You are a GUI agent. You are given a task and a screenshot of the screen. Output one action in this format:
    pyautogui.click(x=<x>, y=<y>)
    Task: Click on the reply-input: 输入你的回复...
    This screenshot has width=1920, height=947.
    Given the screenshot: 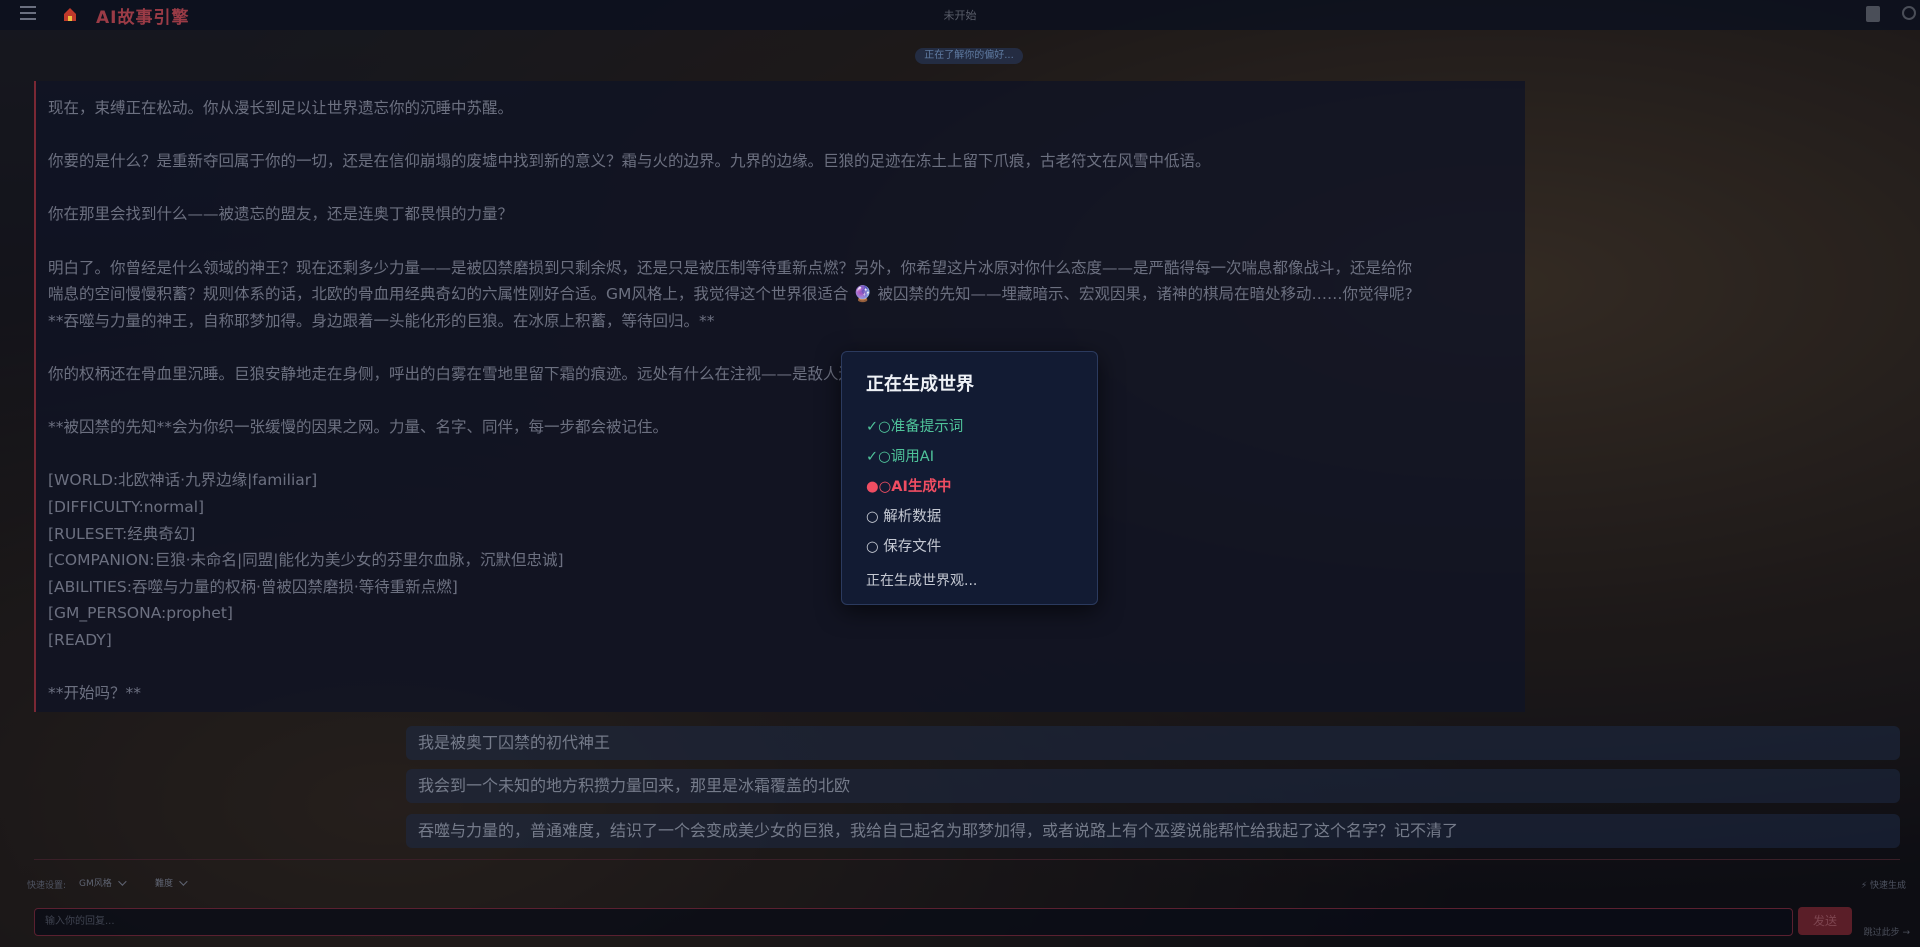 What is the action you would take?
    pyautogui.click(x=913, y=922)
    